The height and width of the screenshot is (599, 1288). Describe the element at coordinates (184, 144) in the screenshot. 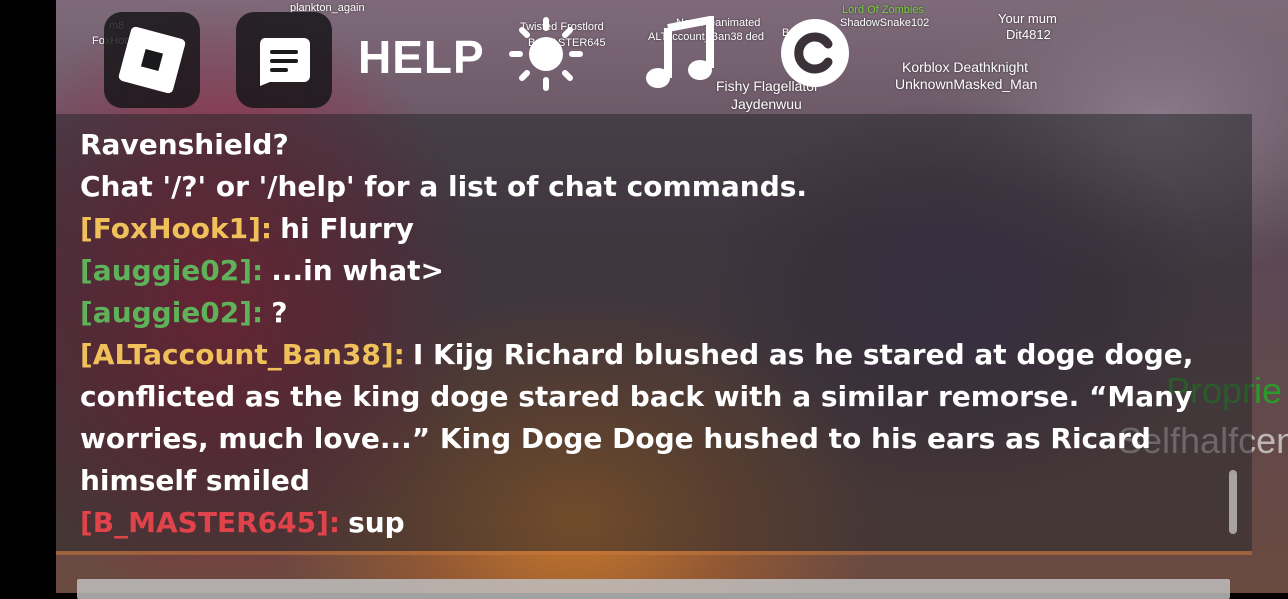

I see `message-text: Ravenshield?` at that location.